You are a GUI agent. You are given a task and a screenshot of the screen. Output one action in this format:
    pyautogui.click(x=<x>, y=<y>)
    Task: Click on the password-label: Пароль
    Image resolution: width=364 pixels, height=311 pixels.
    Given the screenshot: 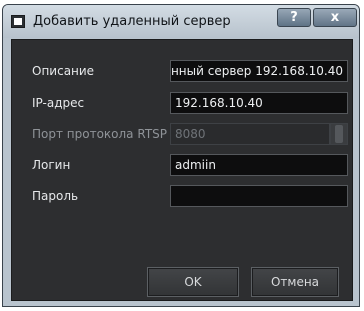 What is the action you would take?
    pyautogui.click(x=55, y=196)
    